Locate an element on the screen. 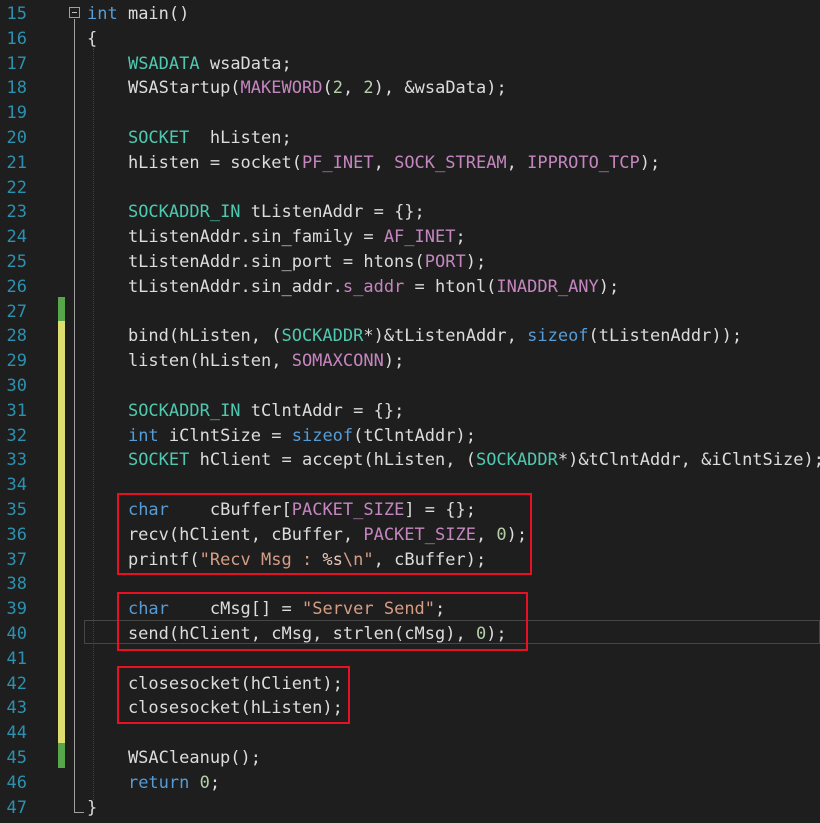  line-number: 24 is located at coordinates (16, 237).